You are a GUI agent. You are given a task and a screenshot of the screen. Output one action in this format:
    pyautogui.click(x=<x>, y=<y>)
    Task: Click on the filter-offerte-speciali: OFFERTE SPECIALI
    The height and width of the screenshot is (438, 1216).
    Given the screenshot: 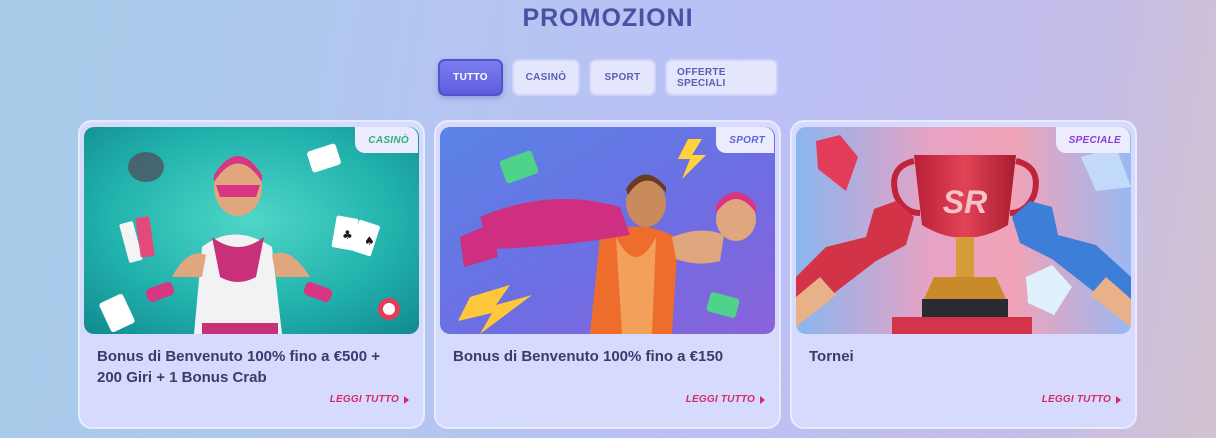 What is the action you would take?
    pyautogui.click(x=721, y=77)
    